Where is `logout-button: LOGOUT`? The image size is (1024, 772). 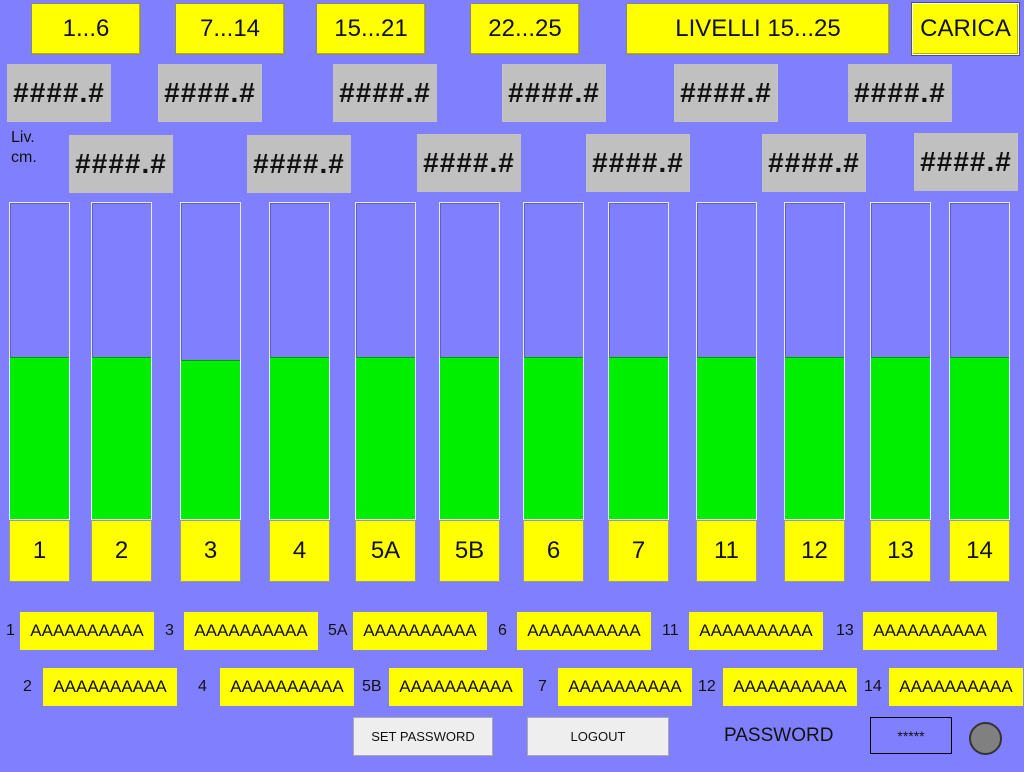
logout-button: LOGOUT is located at coordinates (598, 736).